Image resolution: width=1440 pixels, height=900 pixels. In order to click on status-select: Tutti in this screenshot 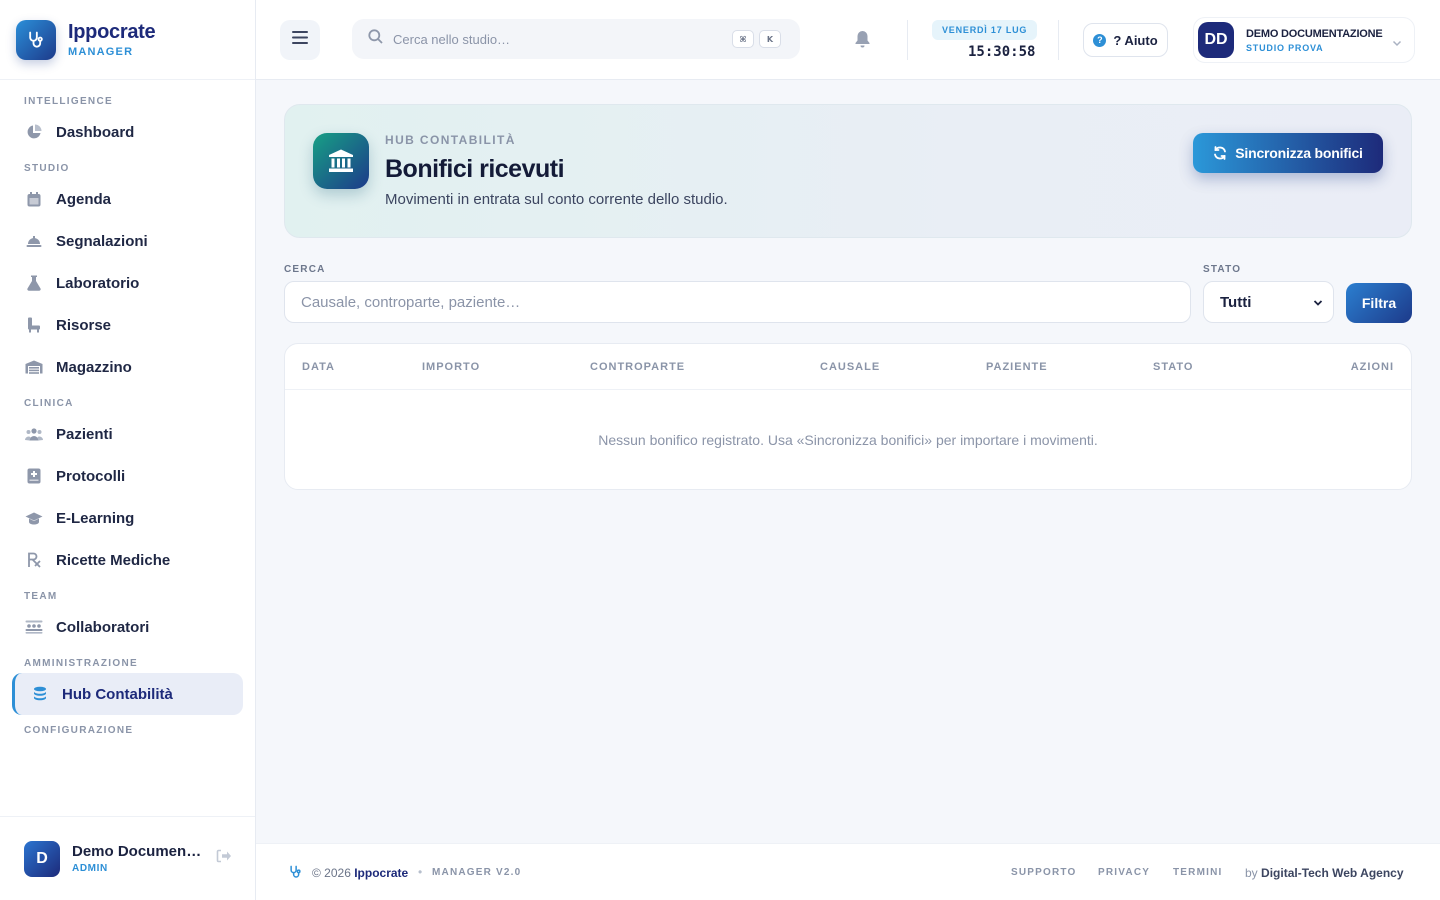, I will do `click(1268, 302)`.